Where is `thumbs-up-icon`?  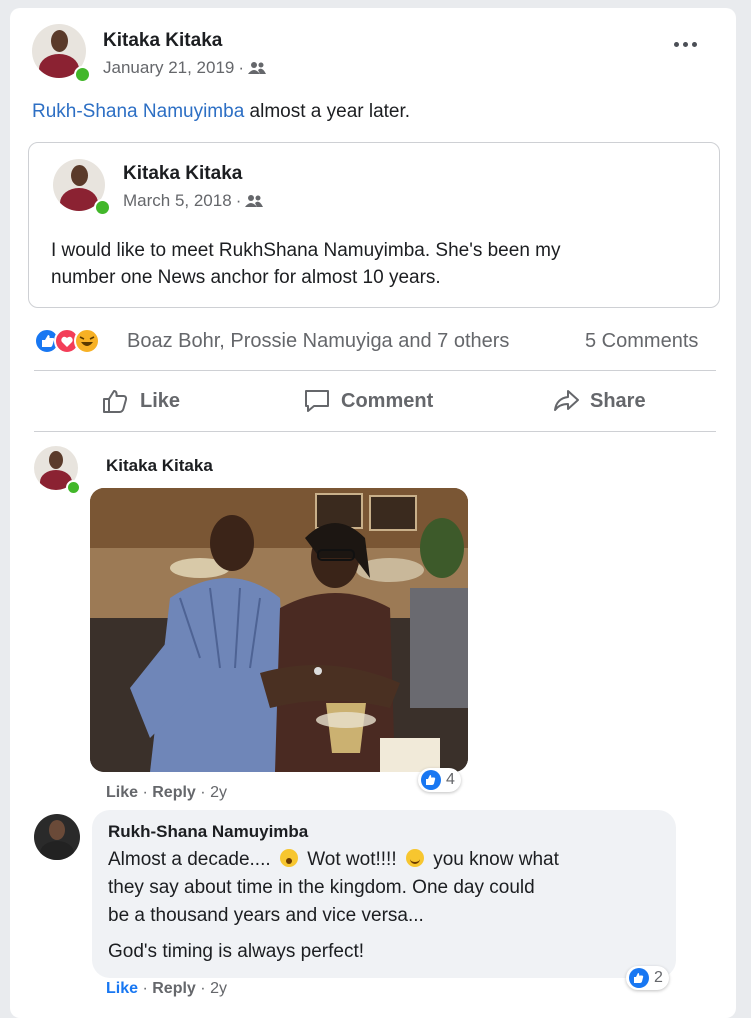 thumbs-up-icon is located at coordinates (115, 401).